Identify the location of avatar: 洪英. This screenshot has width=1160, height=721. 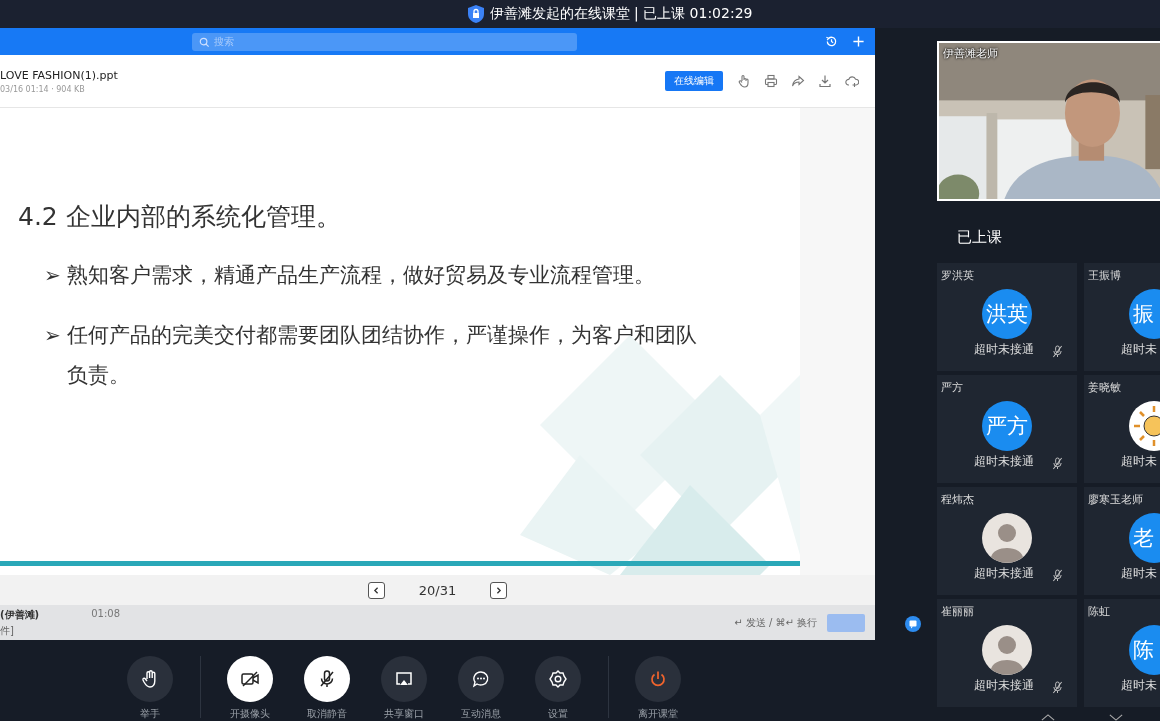
(1007, 314).